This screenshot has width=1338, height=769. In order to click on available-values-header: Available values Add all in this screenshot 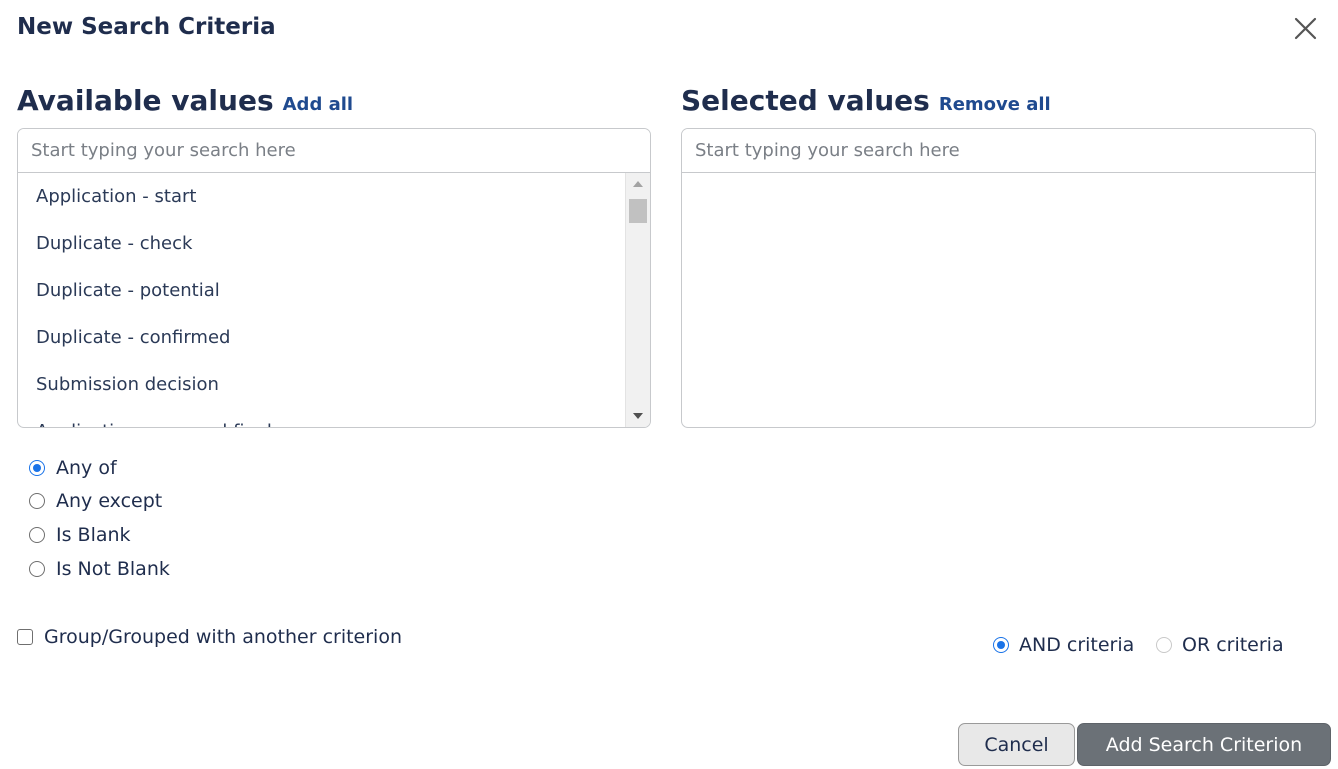, I will do `click(185, 100)`.